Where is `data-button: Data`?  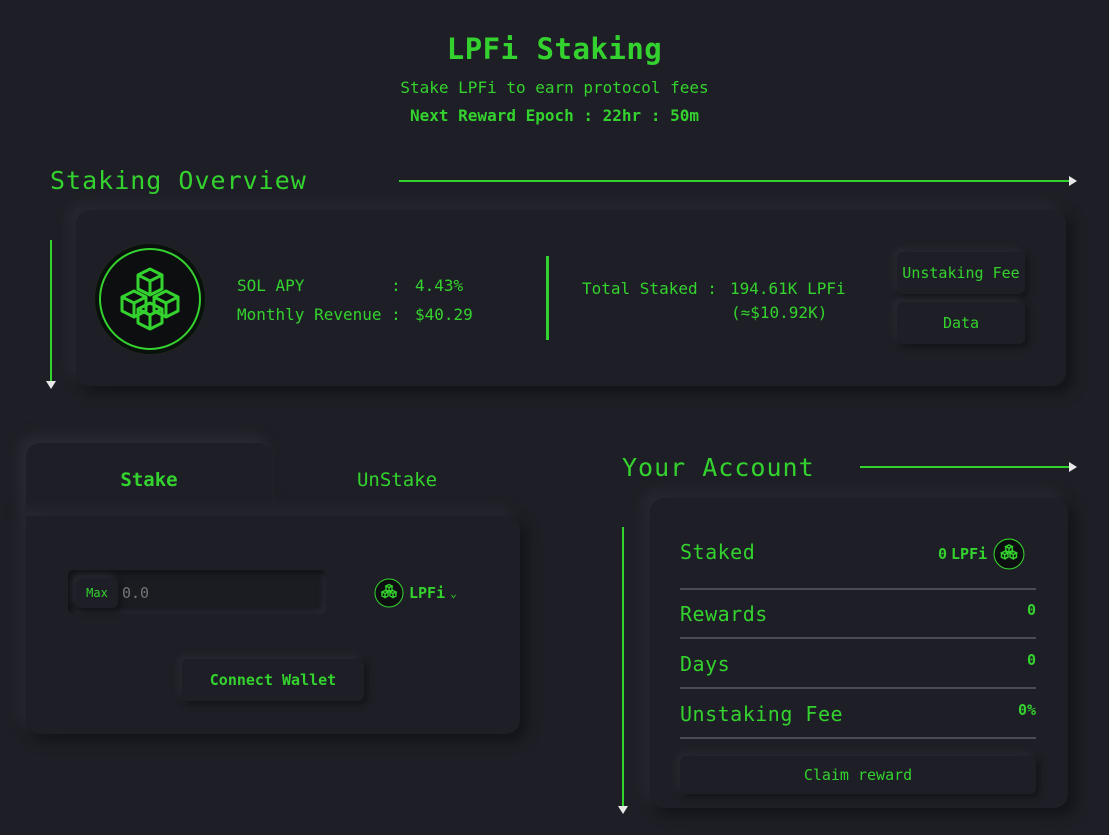 data-button: Data is located at coordinates (961, 323).